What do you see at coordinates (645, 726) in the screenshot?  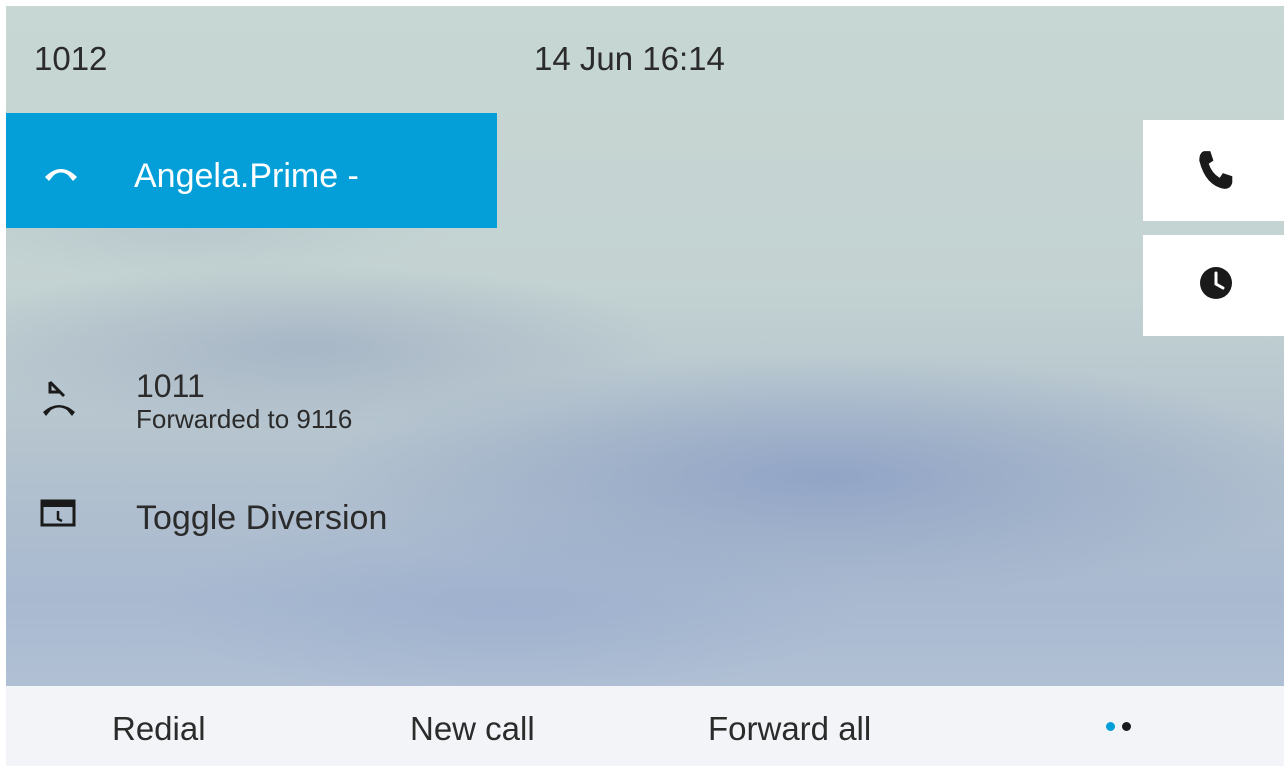 I see `softkey-bar: Redial New call Forward all` at bounding box center [645, 726].